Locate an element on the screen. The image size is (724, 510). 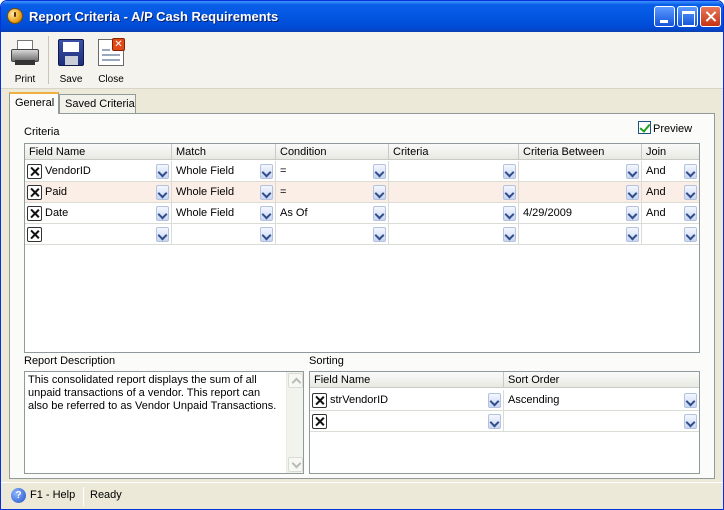
save-label: Save is located at coordinates (71, 79).